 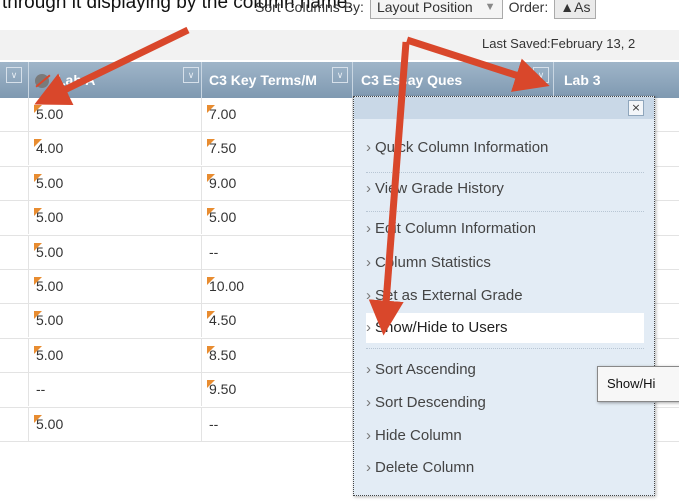 I want to click on order-label: Order:, so click(x=528, y=7).